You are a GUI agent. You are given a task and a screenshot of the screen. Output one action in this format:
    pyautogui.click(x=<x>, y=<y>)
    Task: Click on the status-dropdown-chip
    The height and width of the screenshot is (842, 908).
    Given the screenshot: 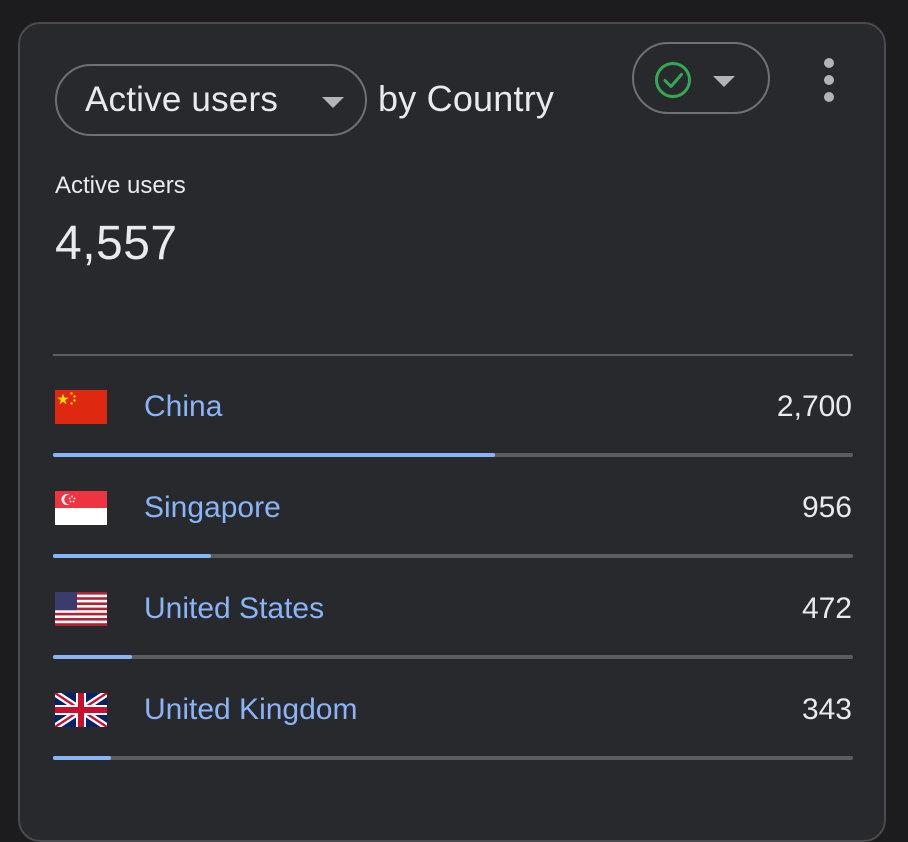 What is the action you would take?
    pyautogui.click(x=701, y=78)
    